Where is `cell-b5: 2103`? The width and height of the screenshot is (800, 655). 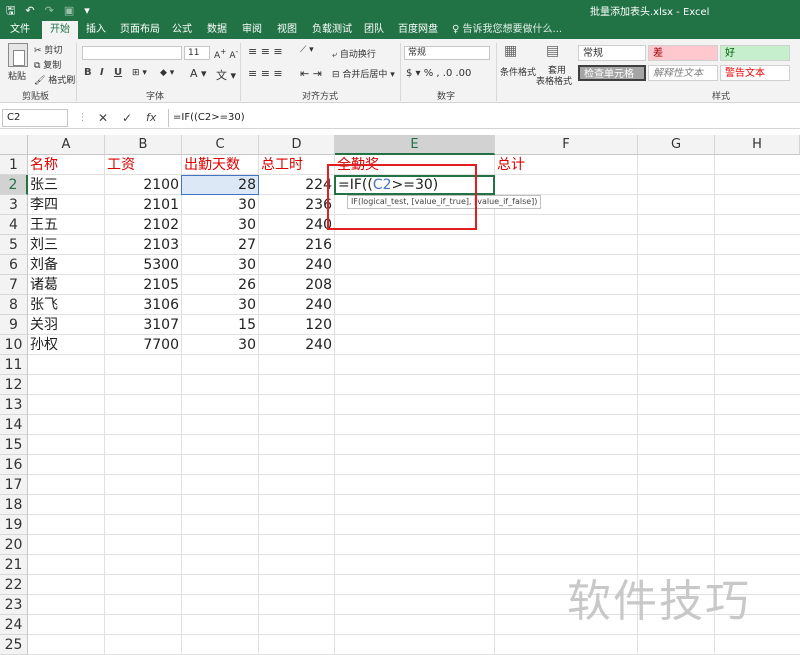 cell-b5: 2103 is located at coordinates (143, 245).